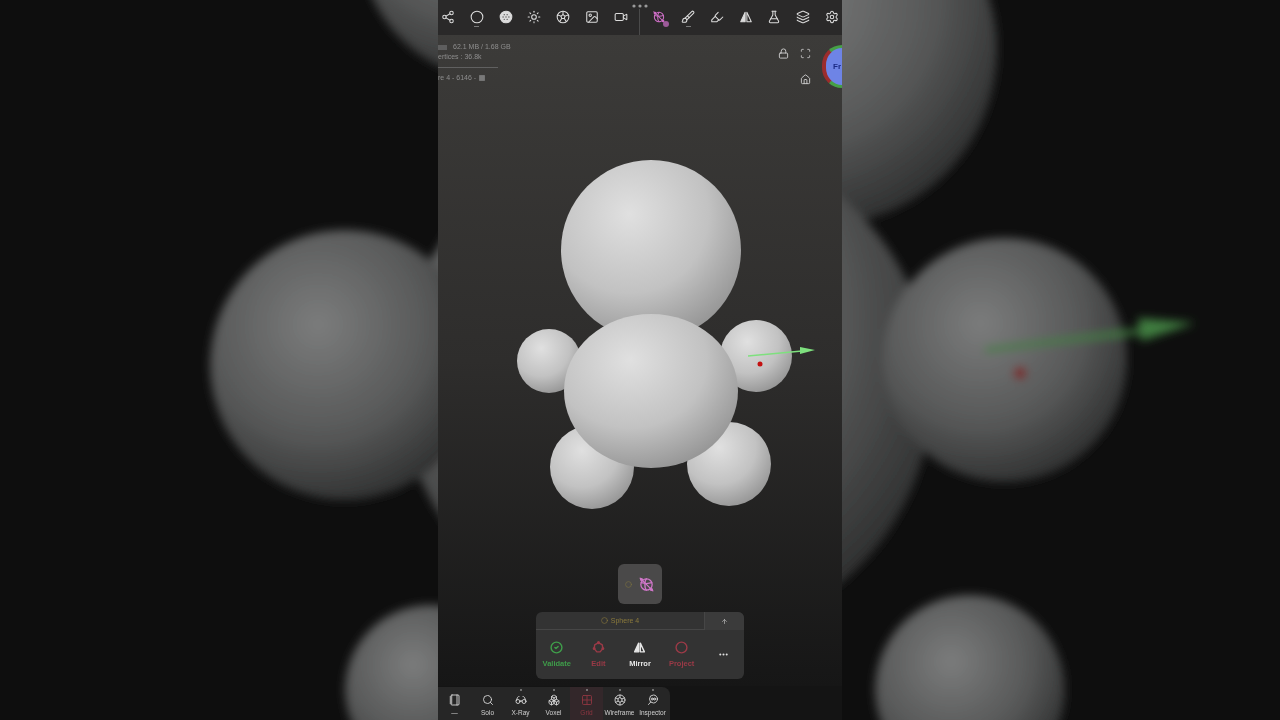 The height and width of the screenshot is (720, 1280). I want to click on boxes-icon, so click(553, 700).